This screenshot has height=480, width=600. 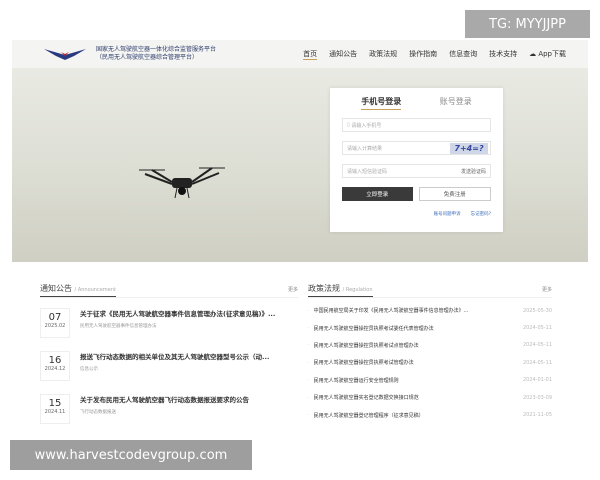 What do you see at coordinates (374, 328) in the screenshot?
I see `regulation-link: 民用无人驾驶航空器操控员执照考试委任代表管理办法` at bounding box center [374, 328].